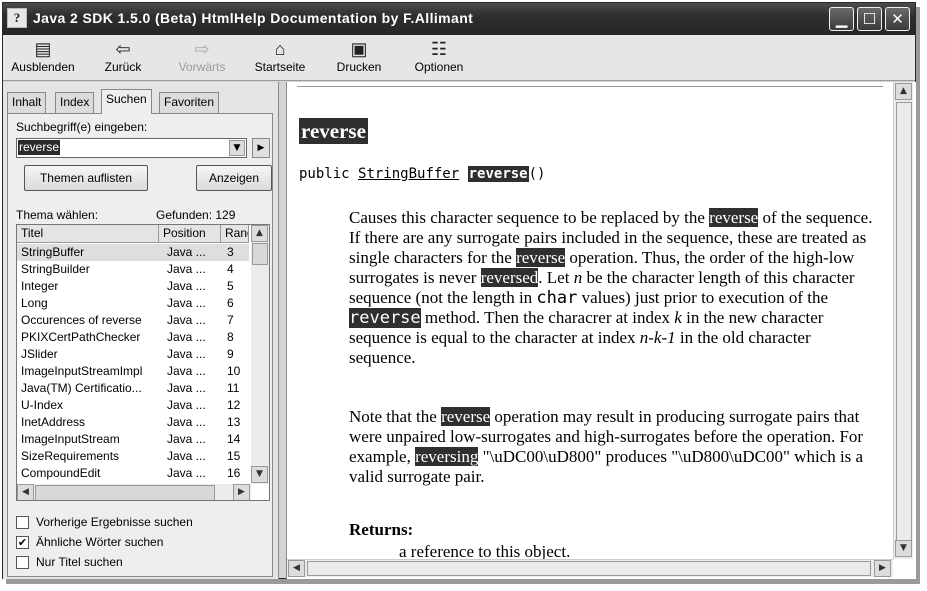 This screenshot has width=927, height=591. What do you see at coordinates (133, 354) in the screenshot?
I see `result-row: JSlider Java ... 9` at bounding box center [133, 354].